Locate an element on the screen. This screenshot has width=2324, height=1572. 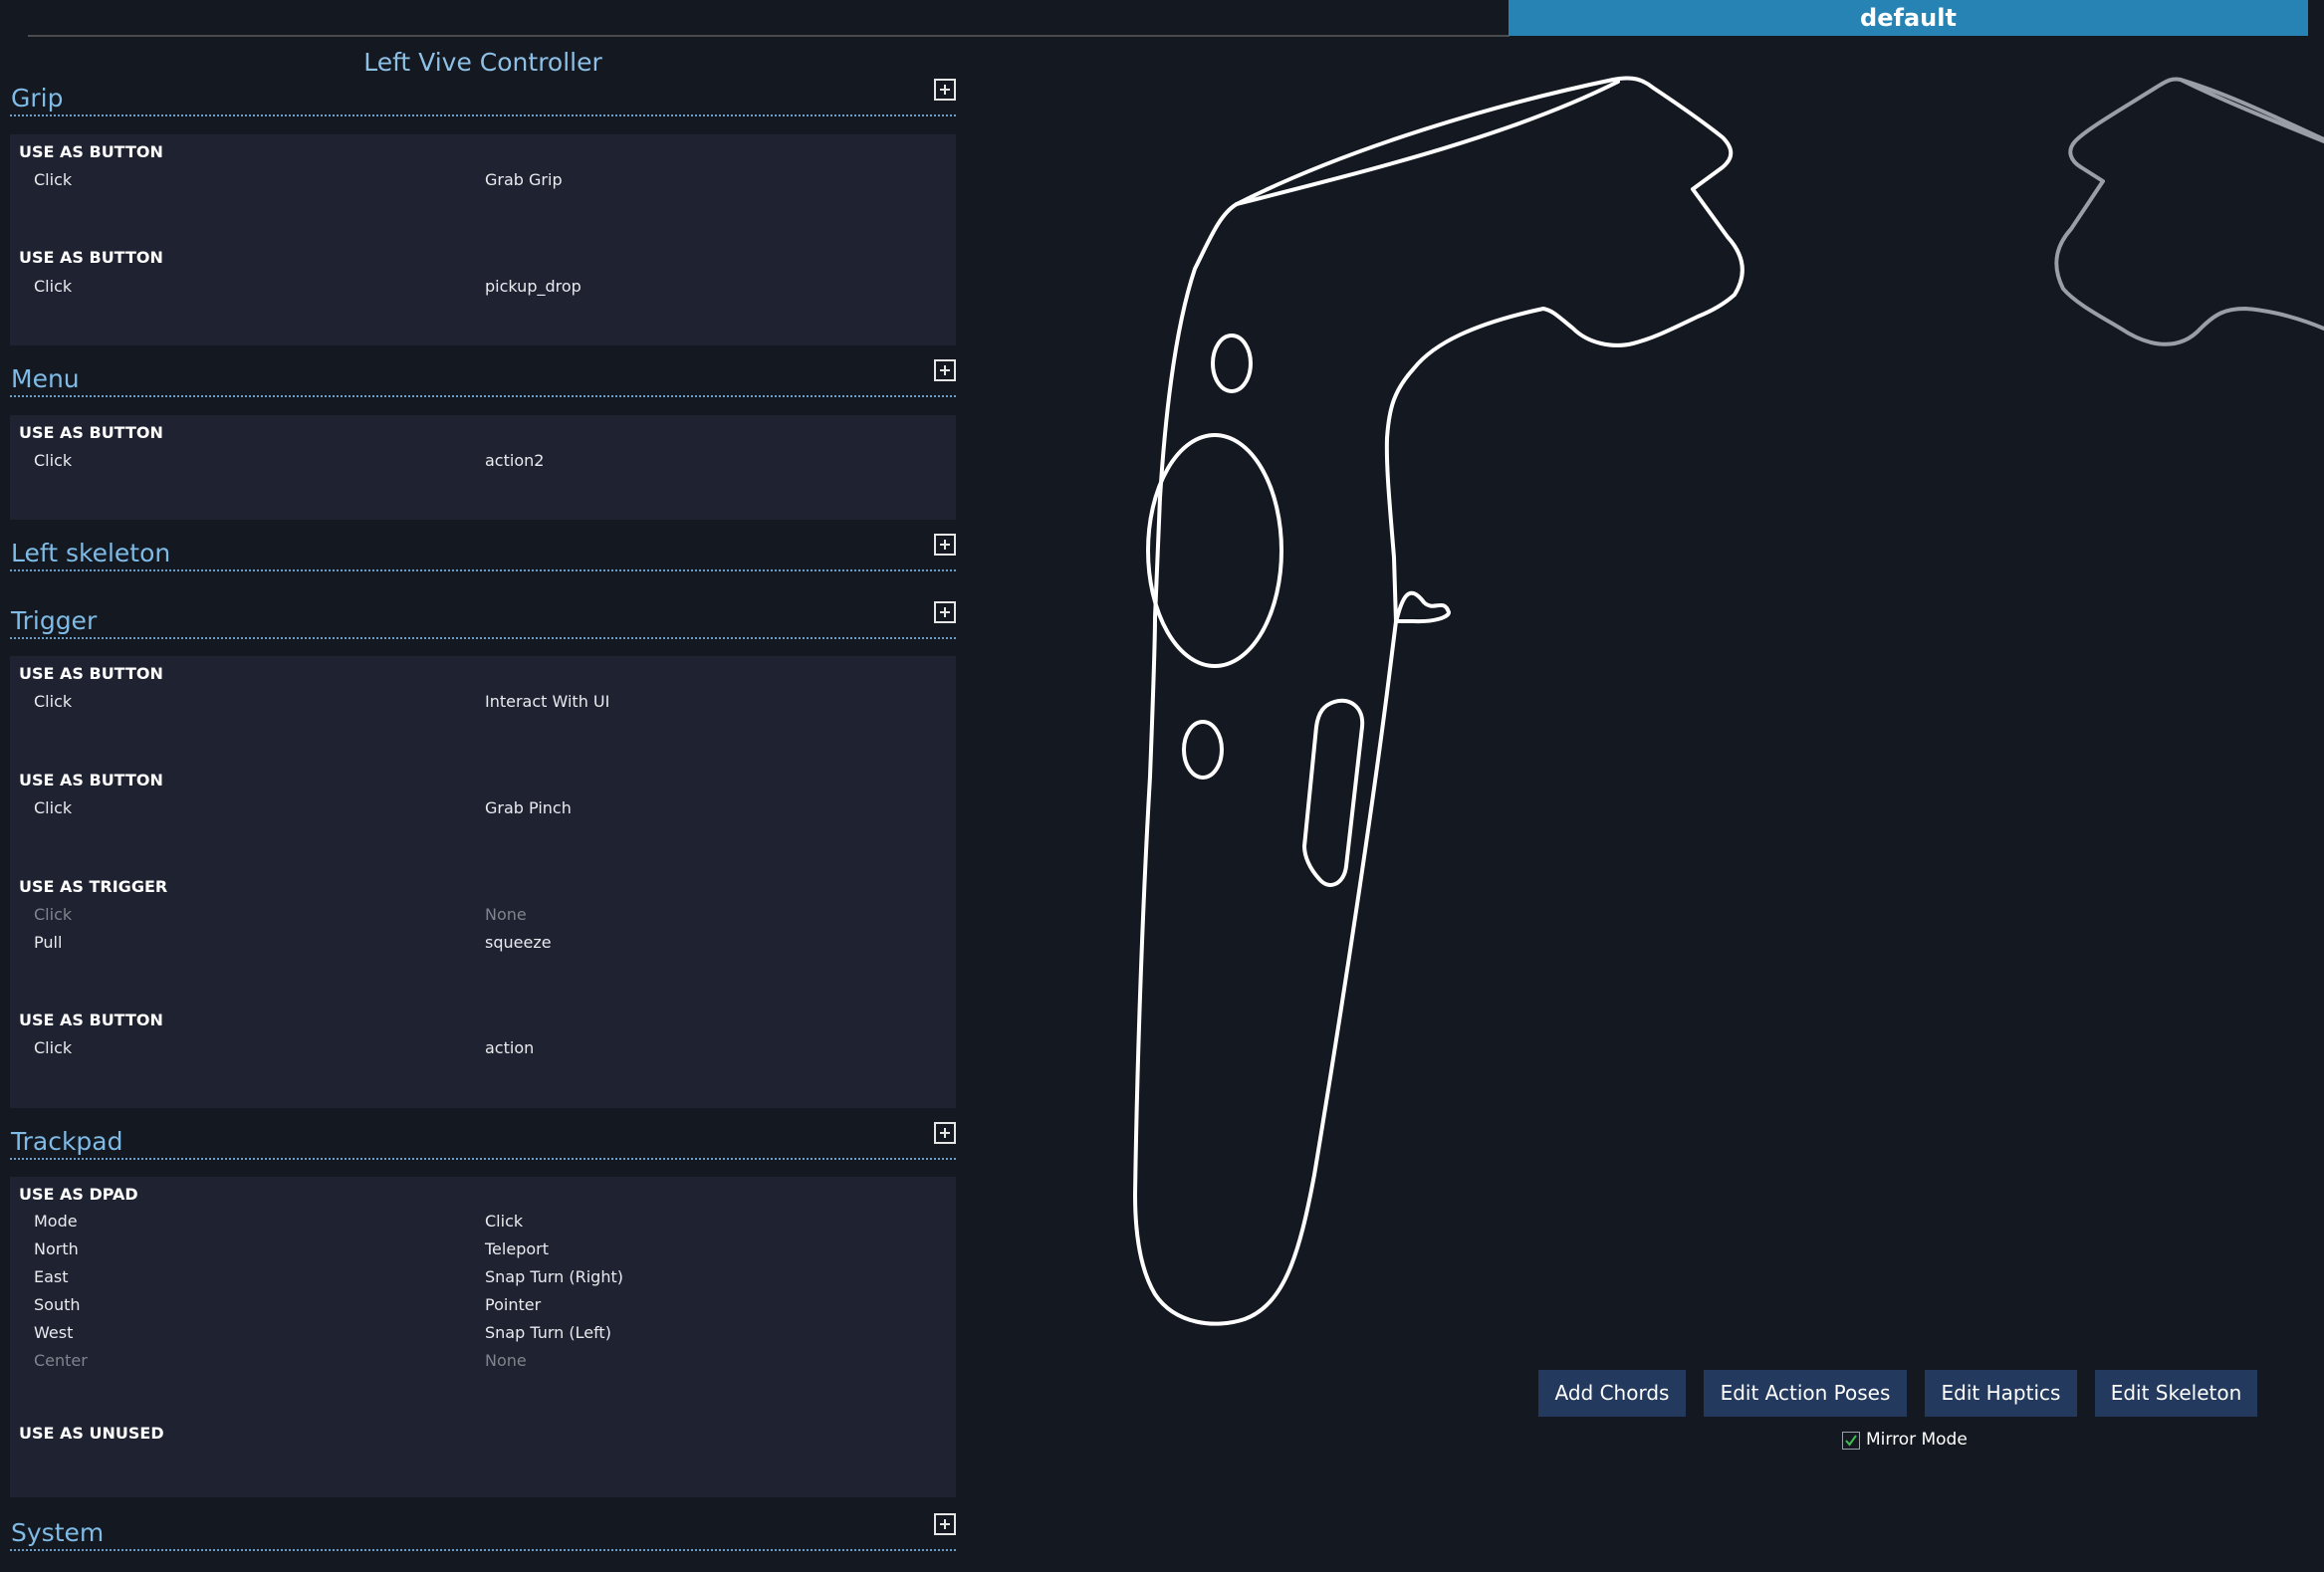
action-value: Grab Pinch is located at coordinates (528, 807).